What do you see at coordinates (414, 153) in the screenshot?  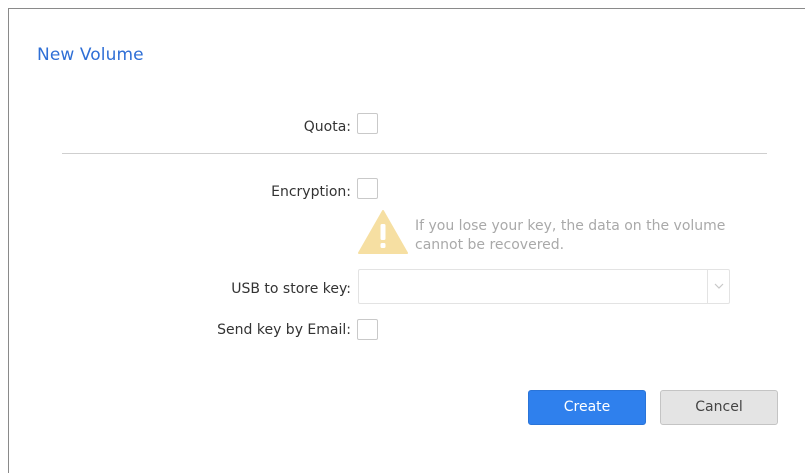 I see `section-divider` at bounding box center [414, 153].